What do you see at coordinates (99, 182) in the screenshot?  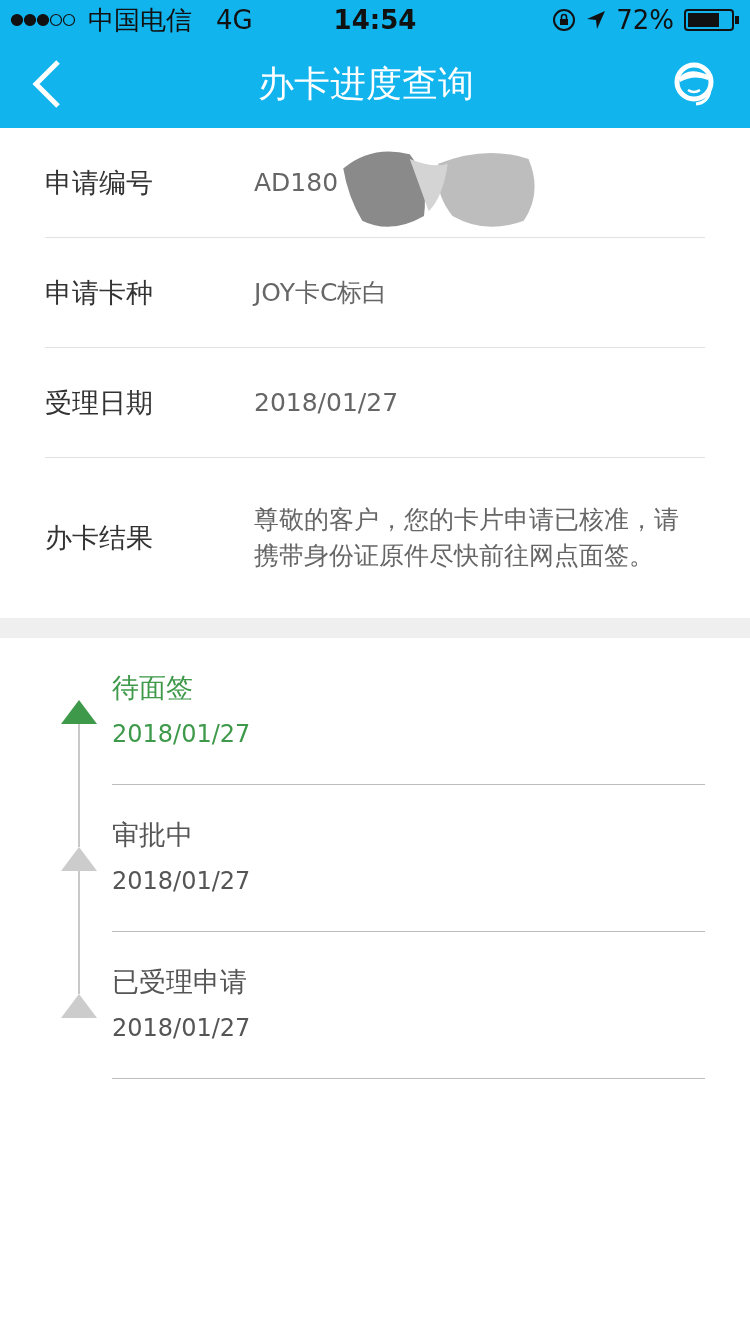 I see `field-label: 申请编号` at bounding box center [99, 182].